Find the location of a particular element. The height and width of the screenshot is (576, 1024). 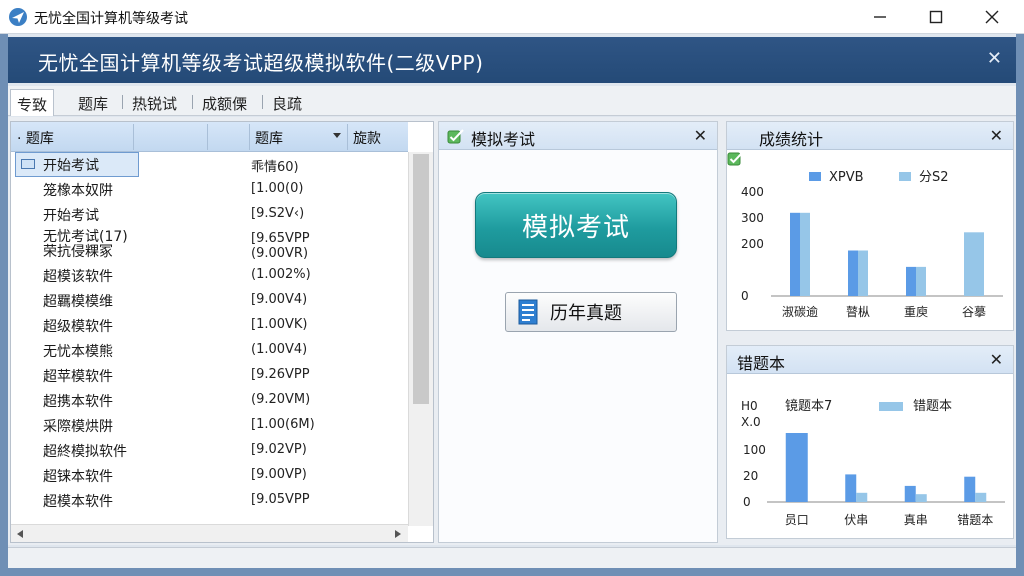

y-axis-top-label: H0 is located at coordinates (749, 406).